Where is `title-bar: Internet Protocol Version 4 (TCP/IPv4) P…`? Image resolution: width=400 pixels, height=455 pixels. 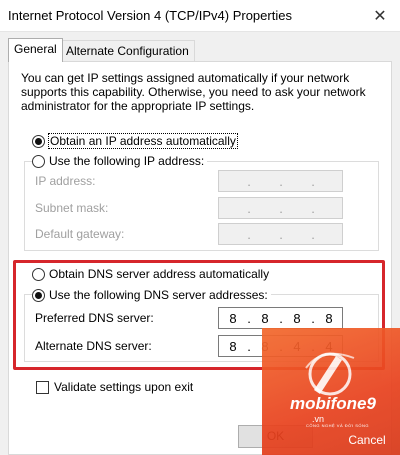
title-bar: Internet Protocol Version 4 (TCP/IPv4) P… is located at coordinates (200, 16).